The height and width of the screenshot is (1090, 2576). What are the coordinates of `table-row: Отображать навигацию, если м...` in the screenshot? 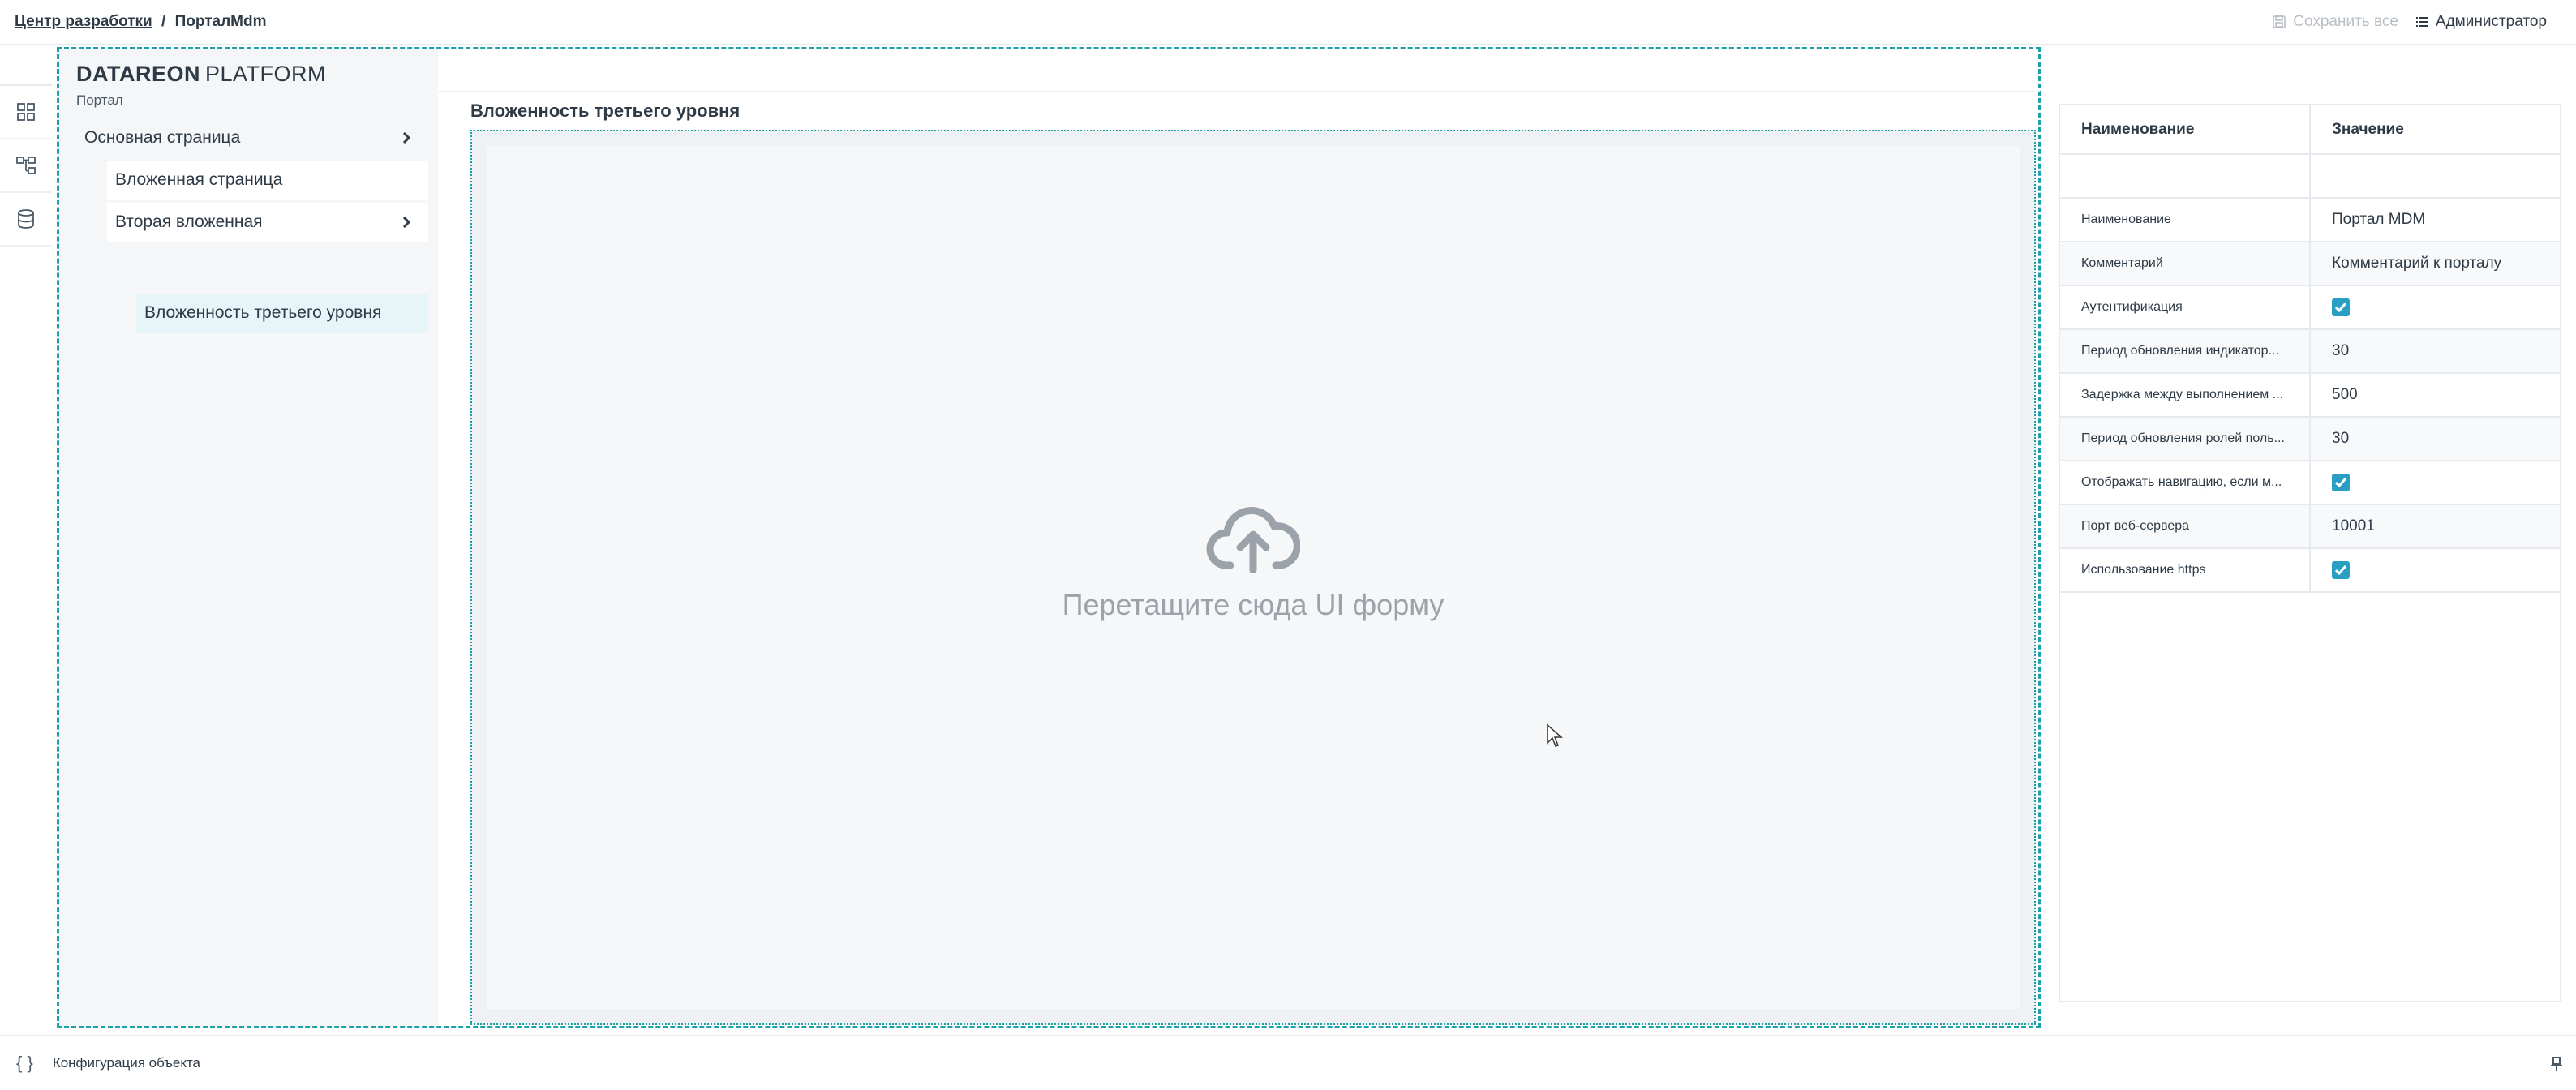 It's located at (2310, 483).